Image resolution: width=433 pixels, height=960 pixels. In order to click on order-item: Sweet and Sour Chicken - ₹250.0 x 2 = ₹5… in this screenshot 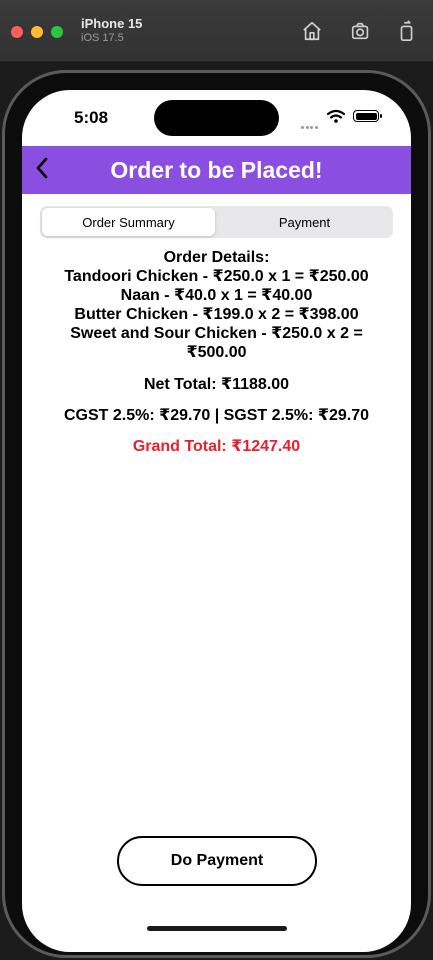, I will do `click(216, 343)`.